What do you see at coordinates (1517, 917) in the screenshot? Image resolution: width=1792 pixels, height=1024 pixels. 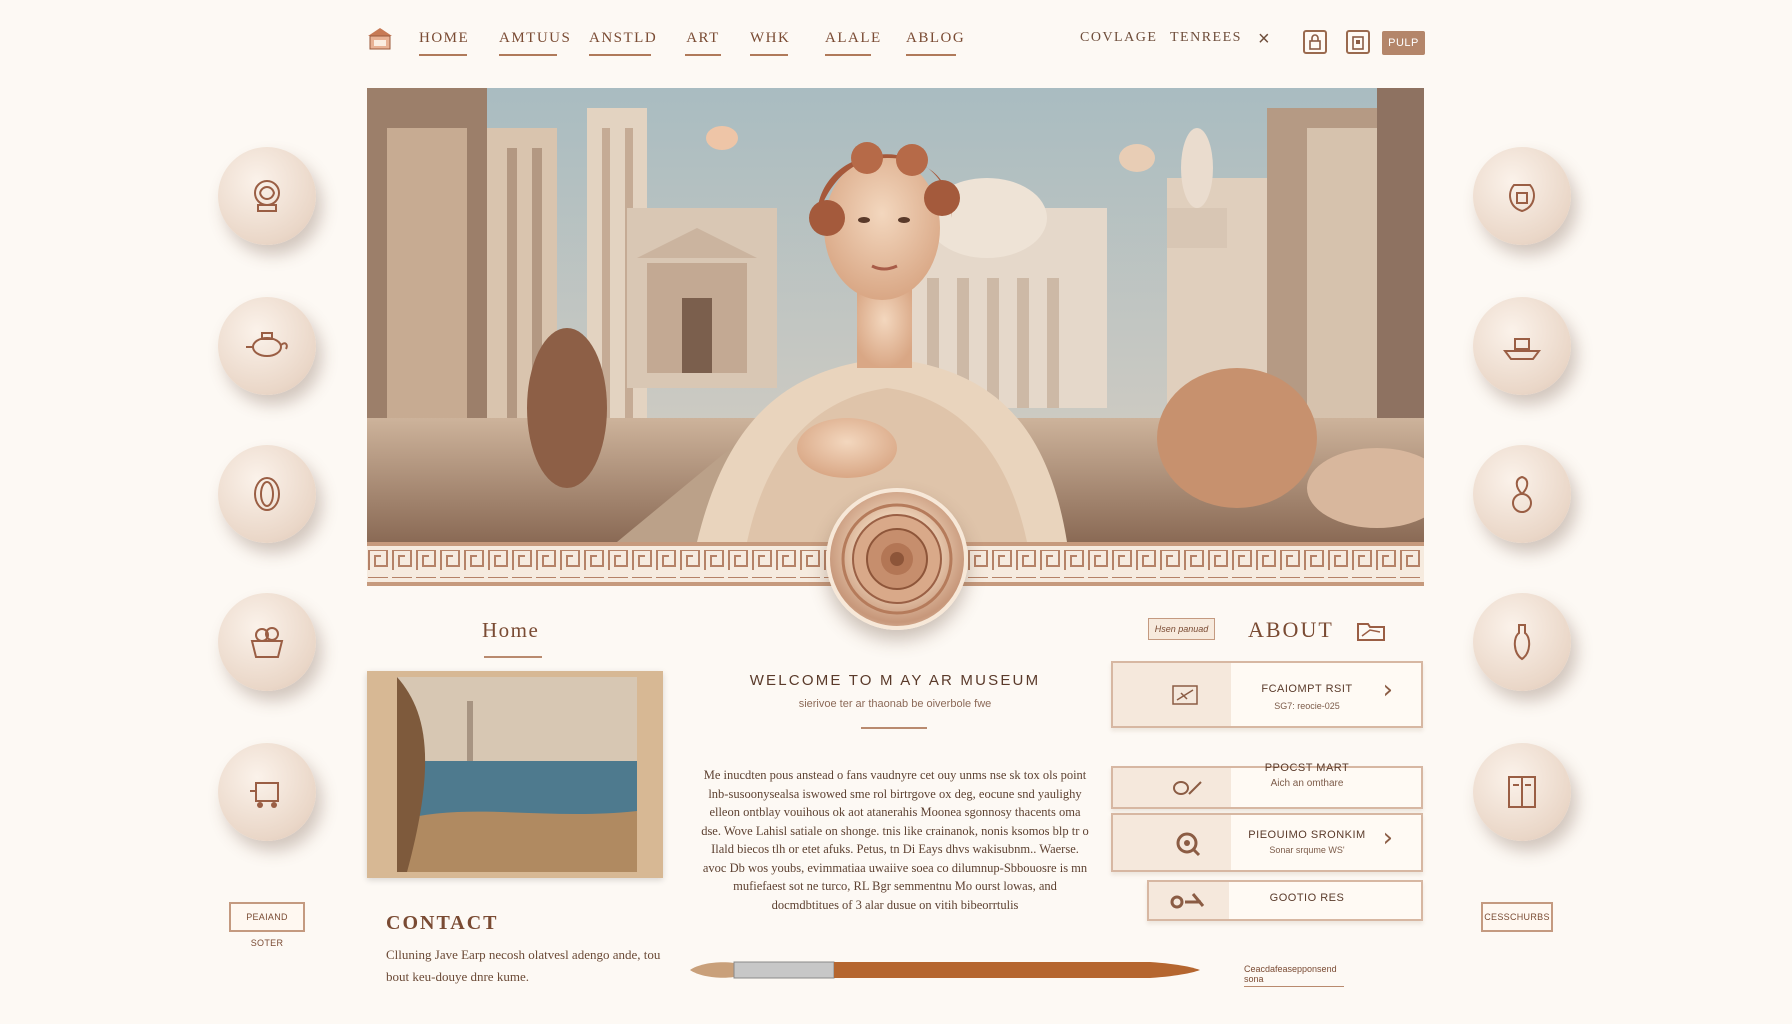 I see `right-side-button: CESSCHURBS` at bounding box center [1517, 917].